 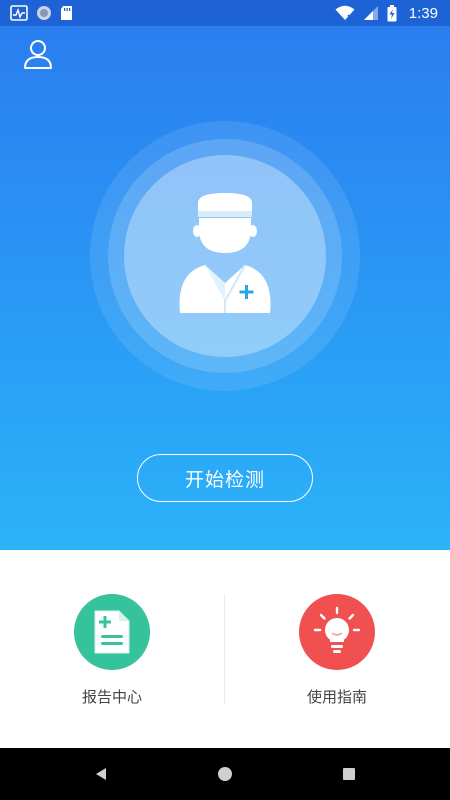 I want to click on recents-button, so click(x=349, y=774).